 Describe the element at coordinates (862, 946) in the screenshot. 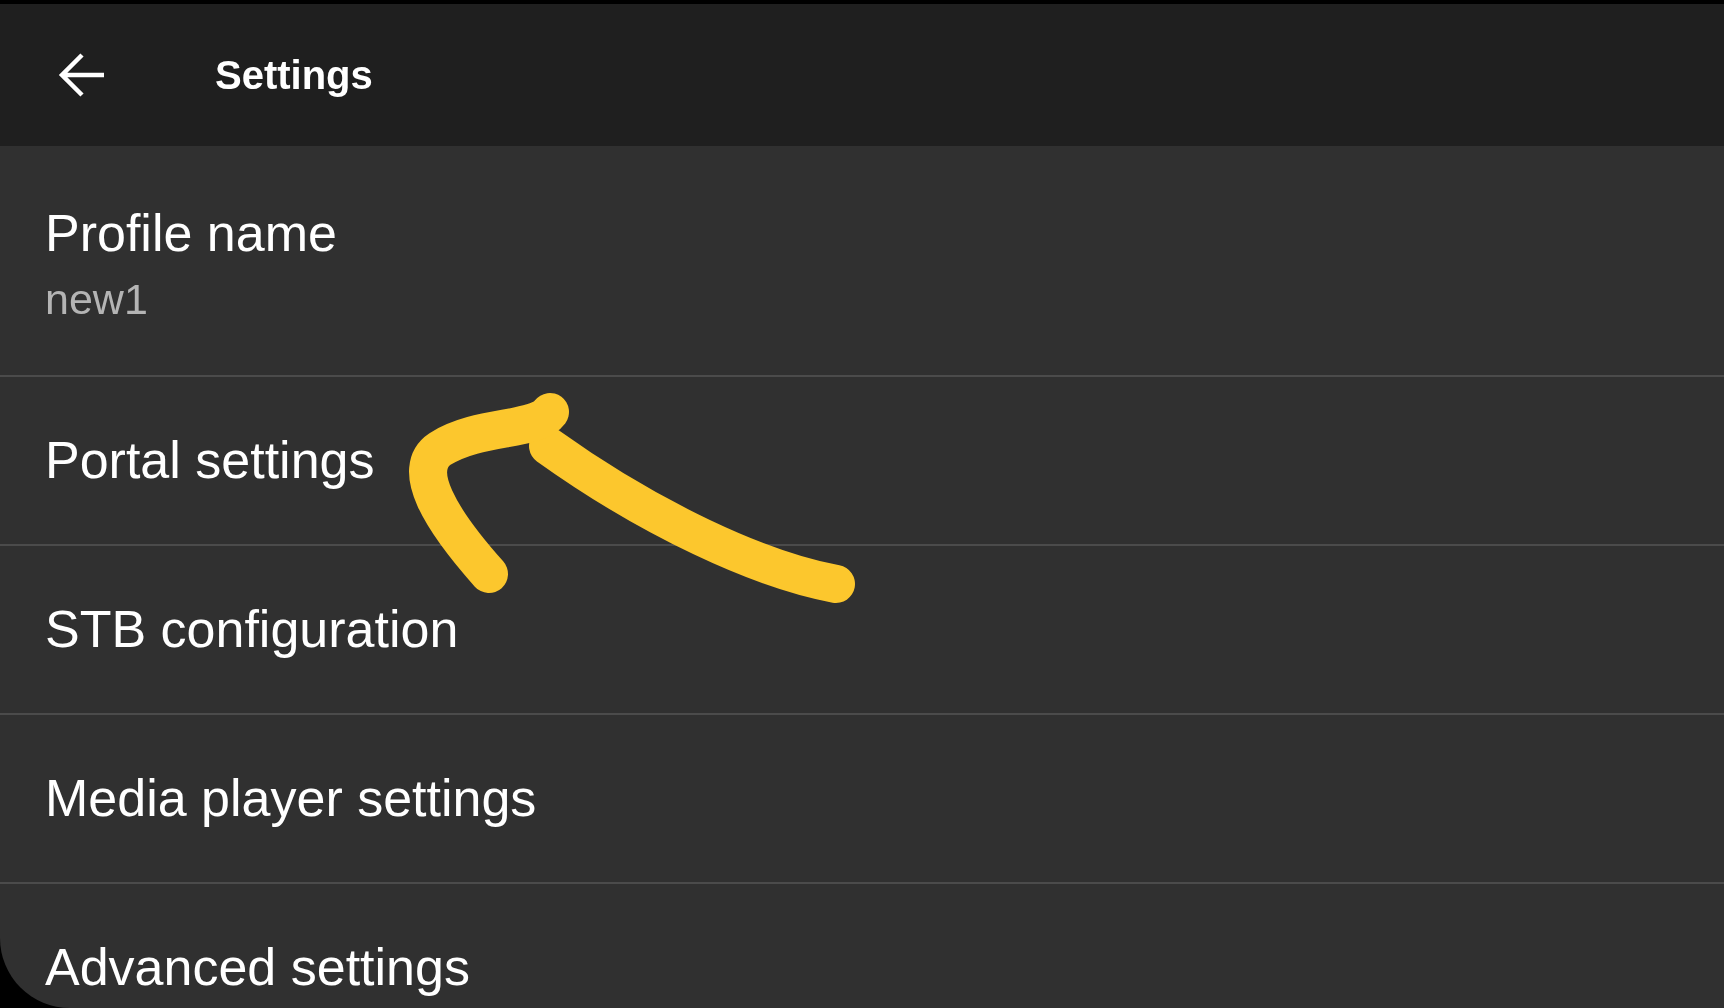

I see `settings-item: Advanced settings` at that location.